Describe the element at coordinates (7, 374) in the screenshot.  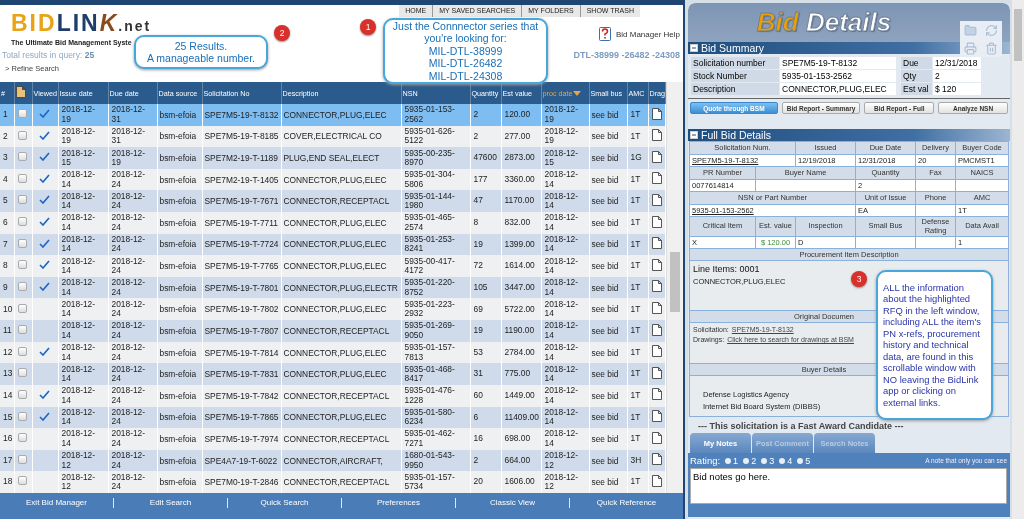
I see `table-cell: 13` at that location.